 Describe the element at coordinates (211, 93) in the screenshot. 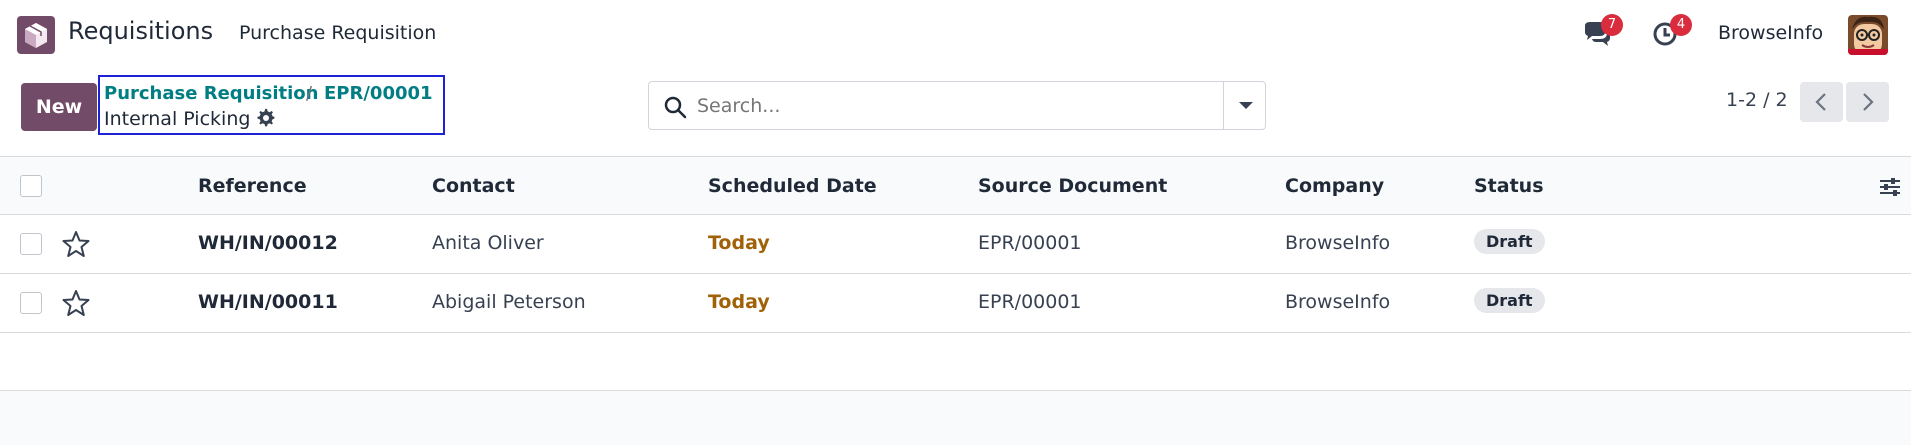

I see `breadcrumb-purchase-requisition: Purchase Requisition` at that location.